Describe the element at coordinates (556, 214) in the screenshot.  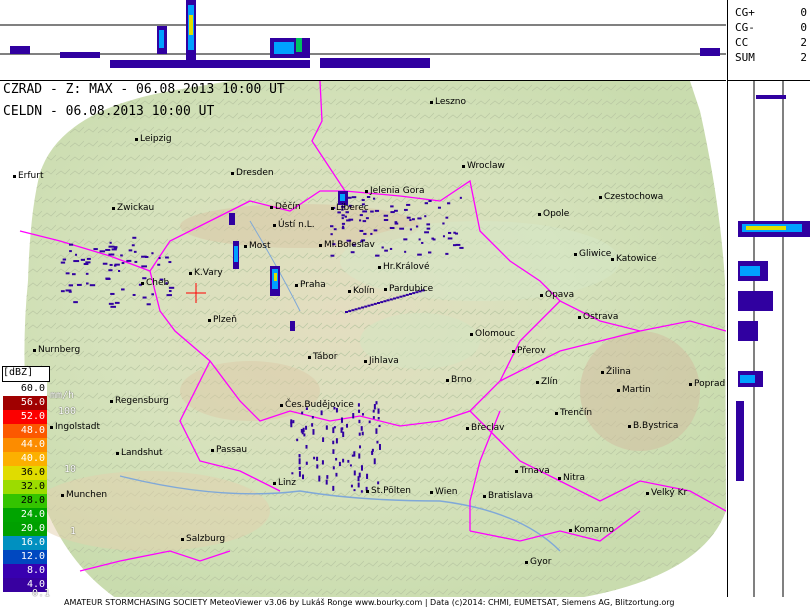
I see `city-label: Opole` at that location.